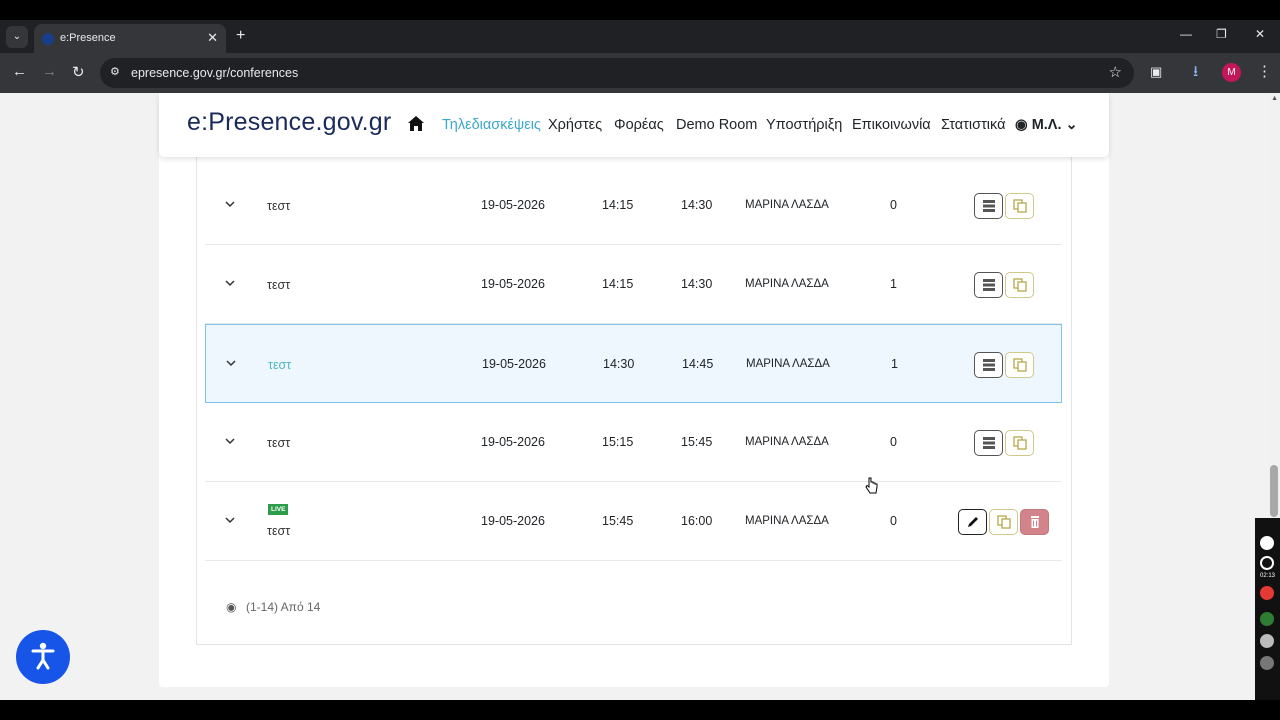 Image resolution: width=1280 pixels, height=720 pixels. I want to click on end-time: 14:45, so click(698, 364).